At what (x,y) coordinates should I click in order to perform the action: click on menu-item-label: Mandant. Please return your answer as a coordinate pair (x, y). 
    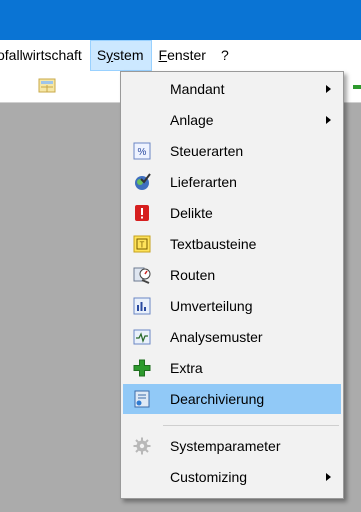
    Looking at the image, I should click on (197, 89).